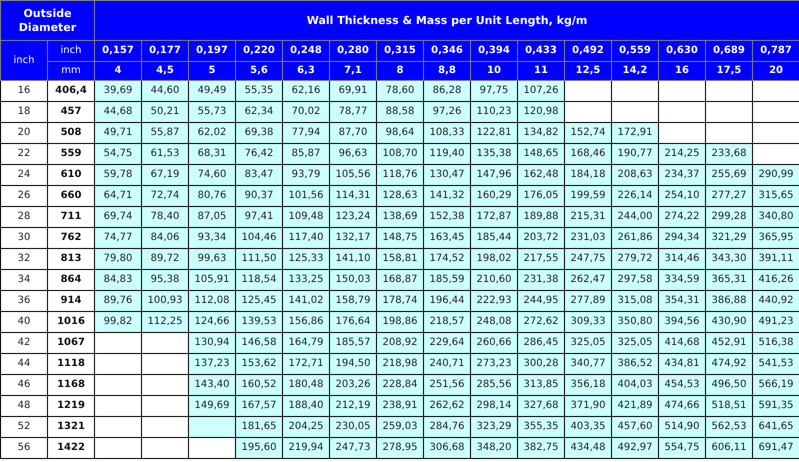 This screenshot has width=799, height=462. I want to click on table-cell: 78,77, so click(353, 112).